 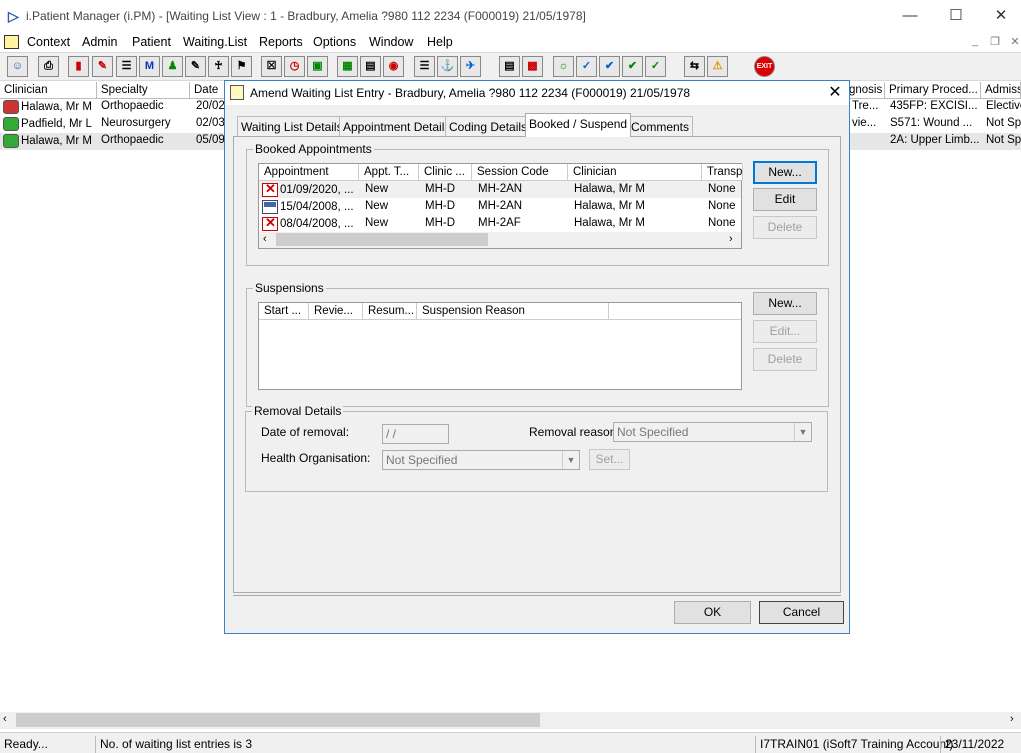 I want to click on cancel-doc-icon: ☒, so click(x=271, y=66).